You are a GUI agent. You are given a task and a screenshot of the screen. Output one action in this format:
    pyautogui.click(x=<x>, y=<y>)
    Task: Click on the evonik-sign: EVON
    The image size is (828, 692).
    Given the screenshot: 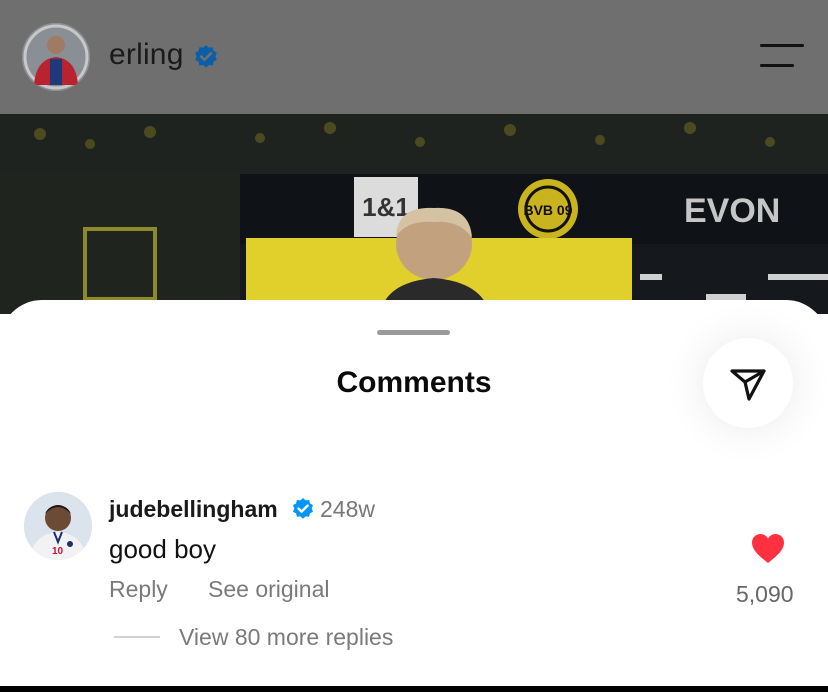 What is the action you would take?
    pyautogui.click(x=732, y=211)
    